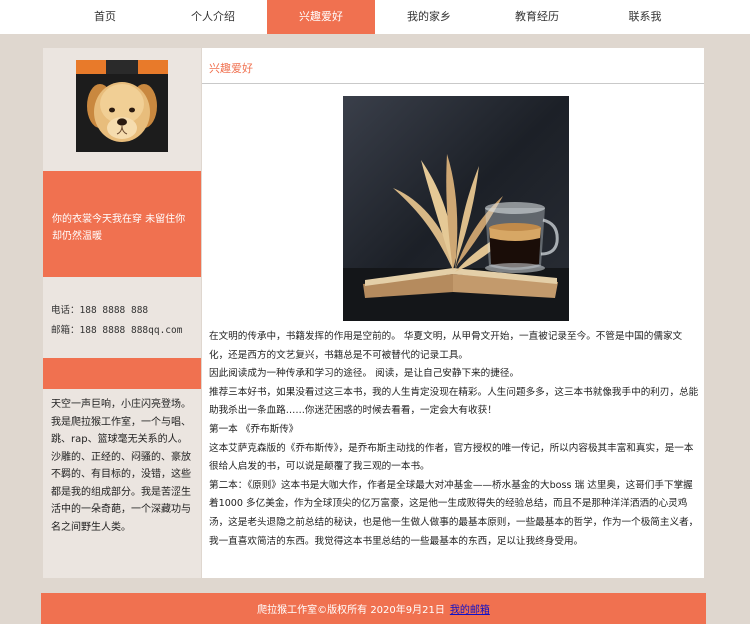  I want to click on article-paragraph: 第一本 《乔布斯传》, so click(254, 429).